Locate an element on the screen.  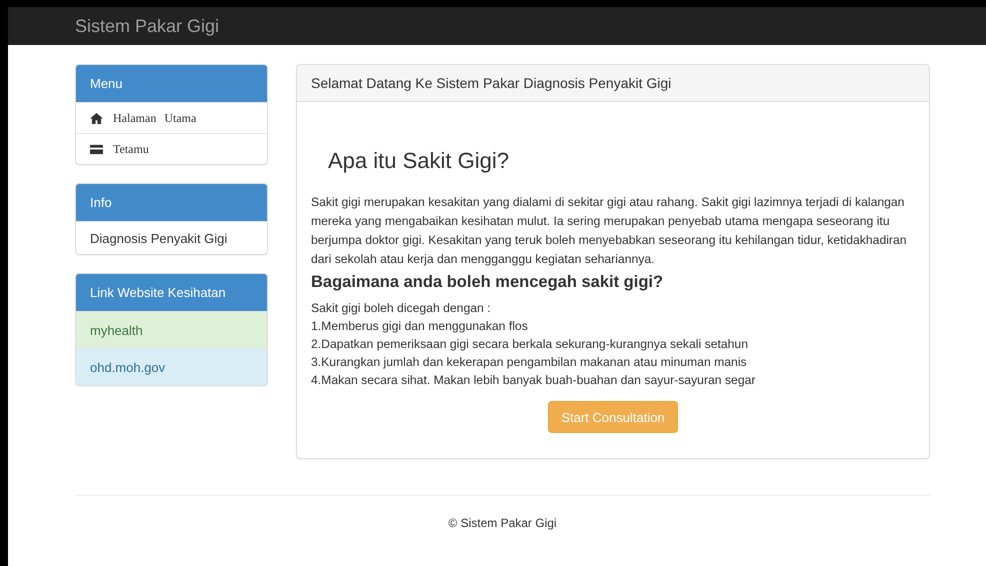
page-title: Apa itu Sakit Gigi? is located at coordinates (419, 161).